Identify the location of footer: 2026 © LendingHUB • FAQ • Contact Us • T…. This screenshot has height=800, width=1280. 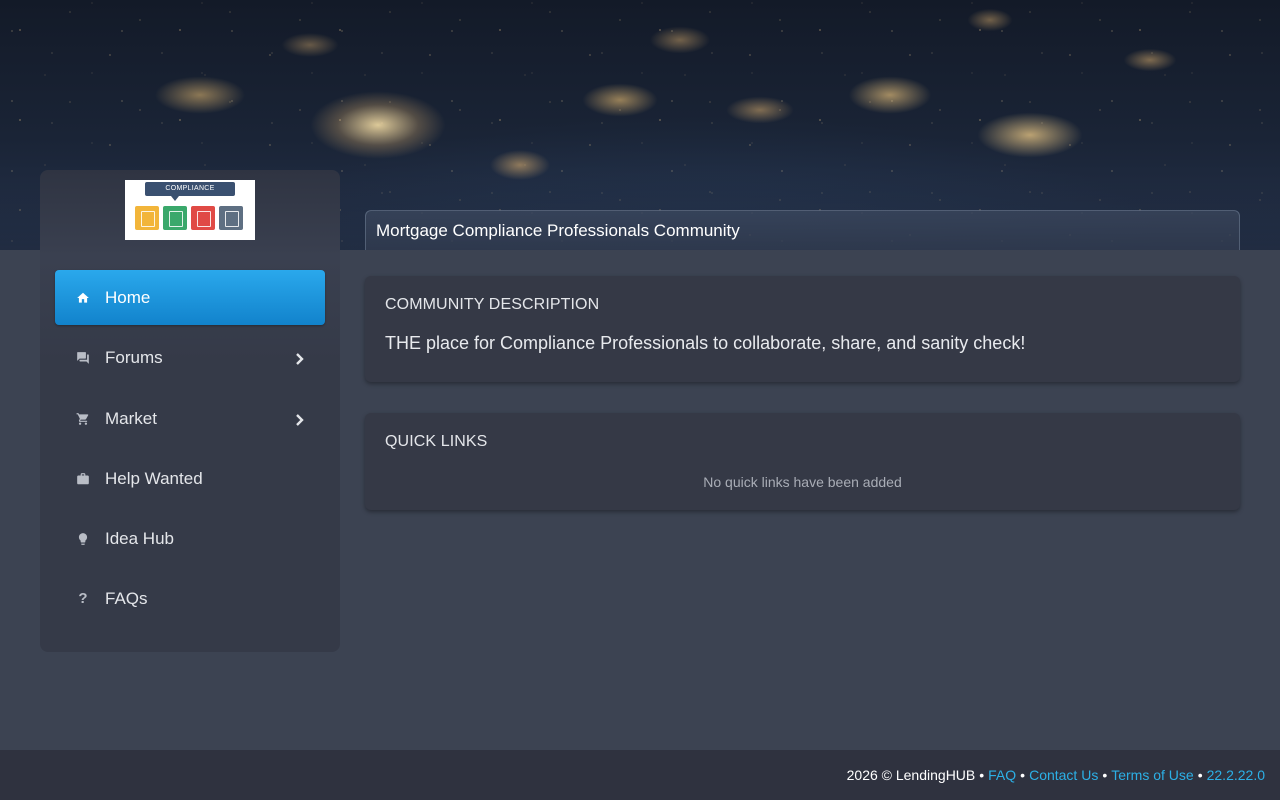
(640, 775).